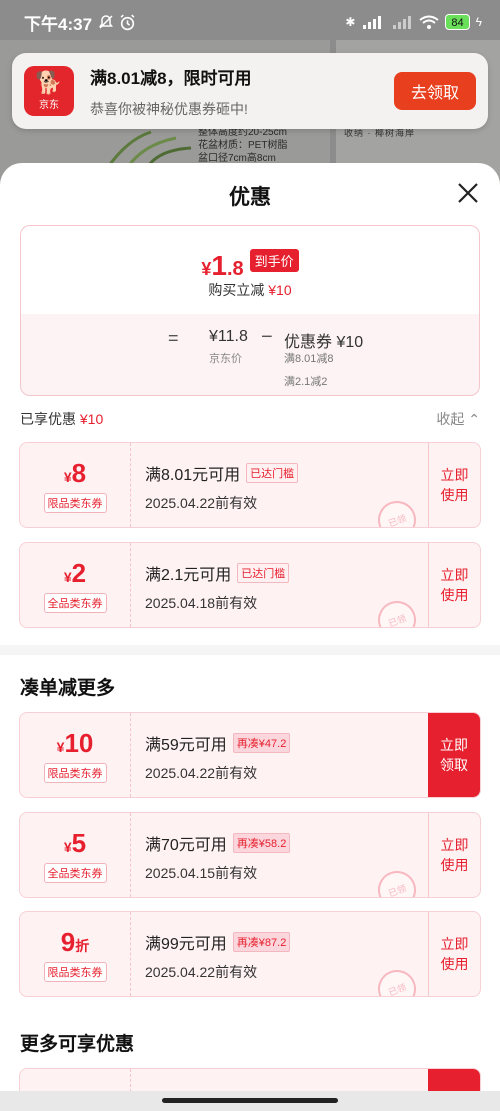 The image size is (500, 1111). I want to click on claim-now-button: 立即 领取, so click(454, 755).